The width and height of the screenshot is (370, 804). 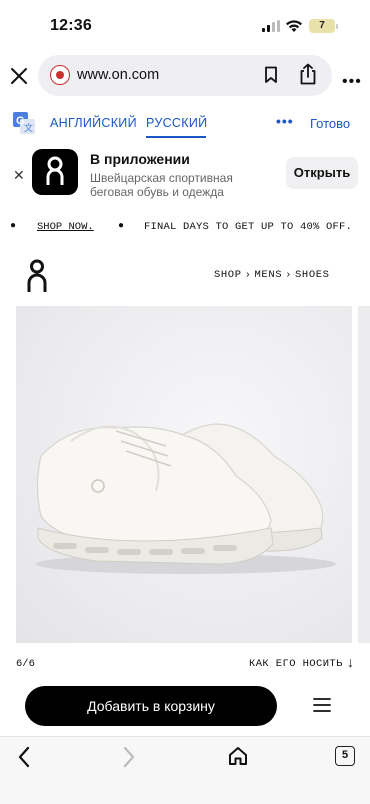 What do you see at coordinates (337, 26) in the screenshot?
I see `battery-tip` at bounding box center [337, 26].